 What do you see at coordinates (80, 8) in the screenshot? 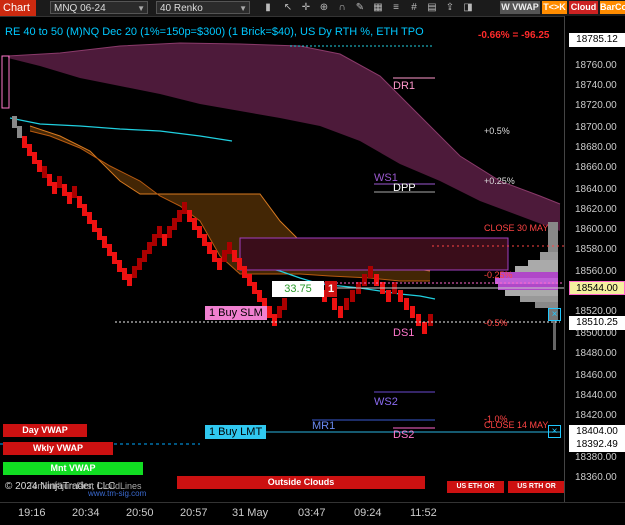
I see `instrument-value: MNQ 06-24` at bounding box center [80, 8].